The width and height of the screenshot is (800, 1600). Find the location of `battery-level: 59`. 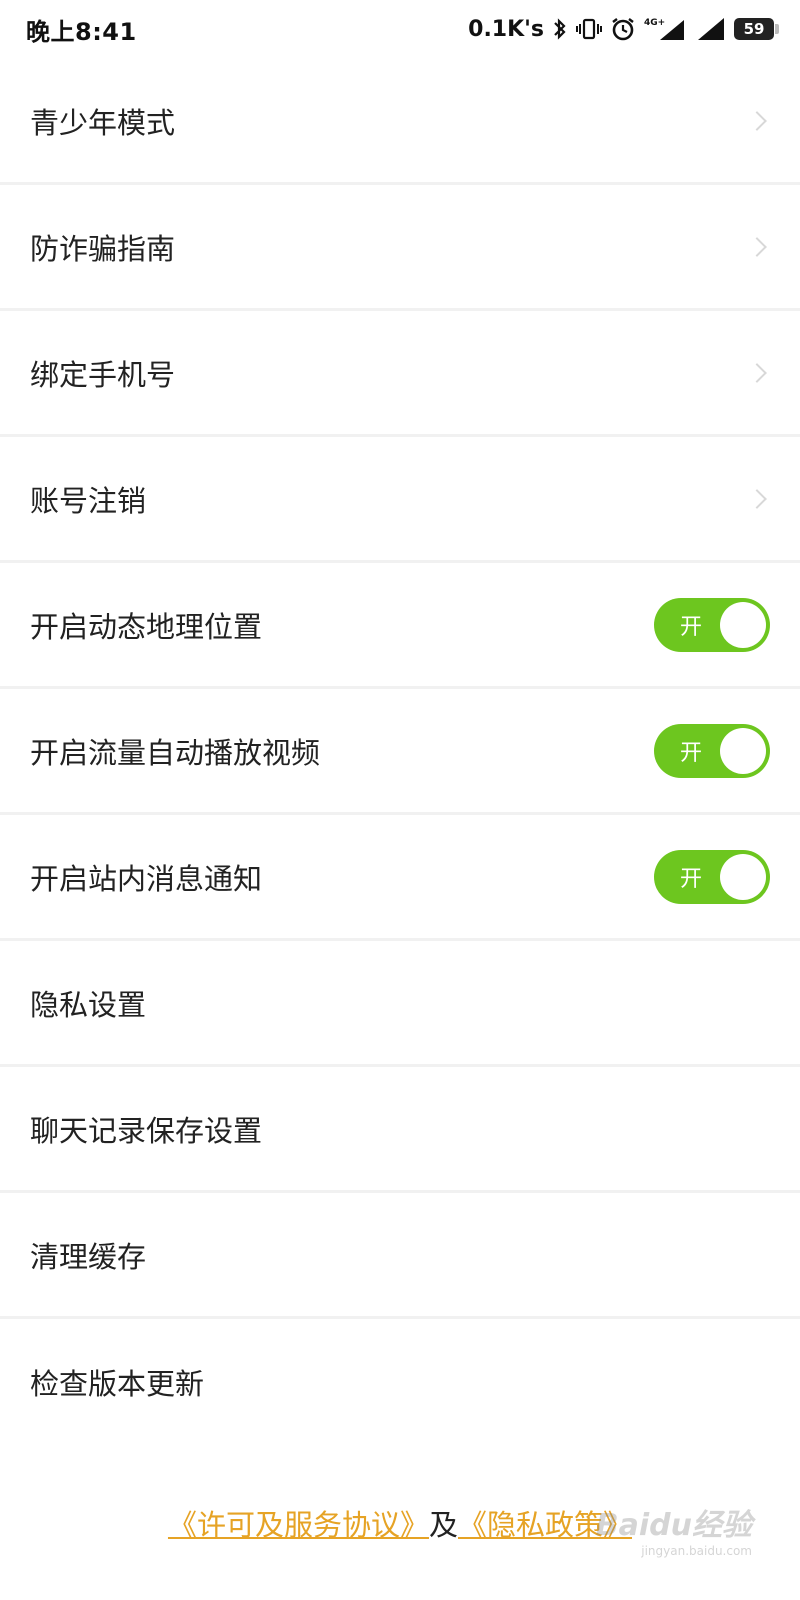

battery-level: 59 is located at coordinates (754, 29).